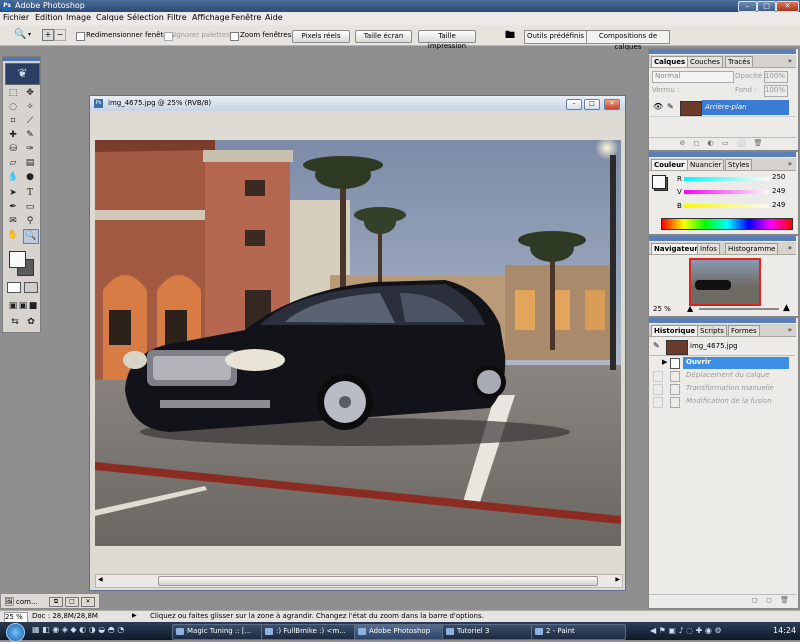  I want to click on navigator-preview, so click(725, 282).